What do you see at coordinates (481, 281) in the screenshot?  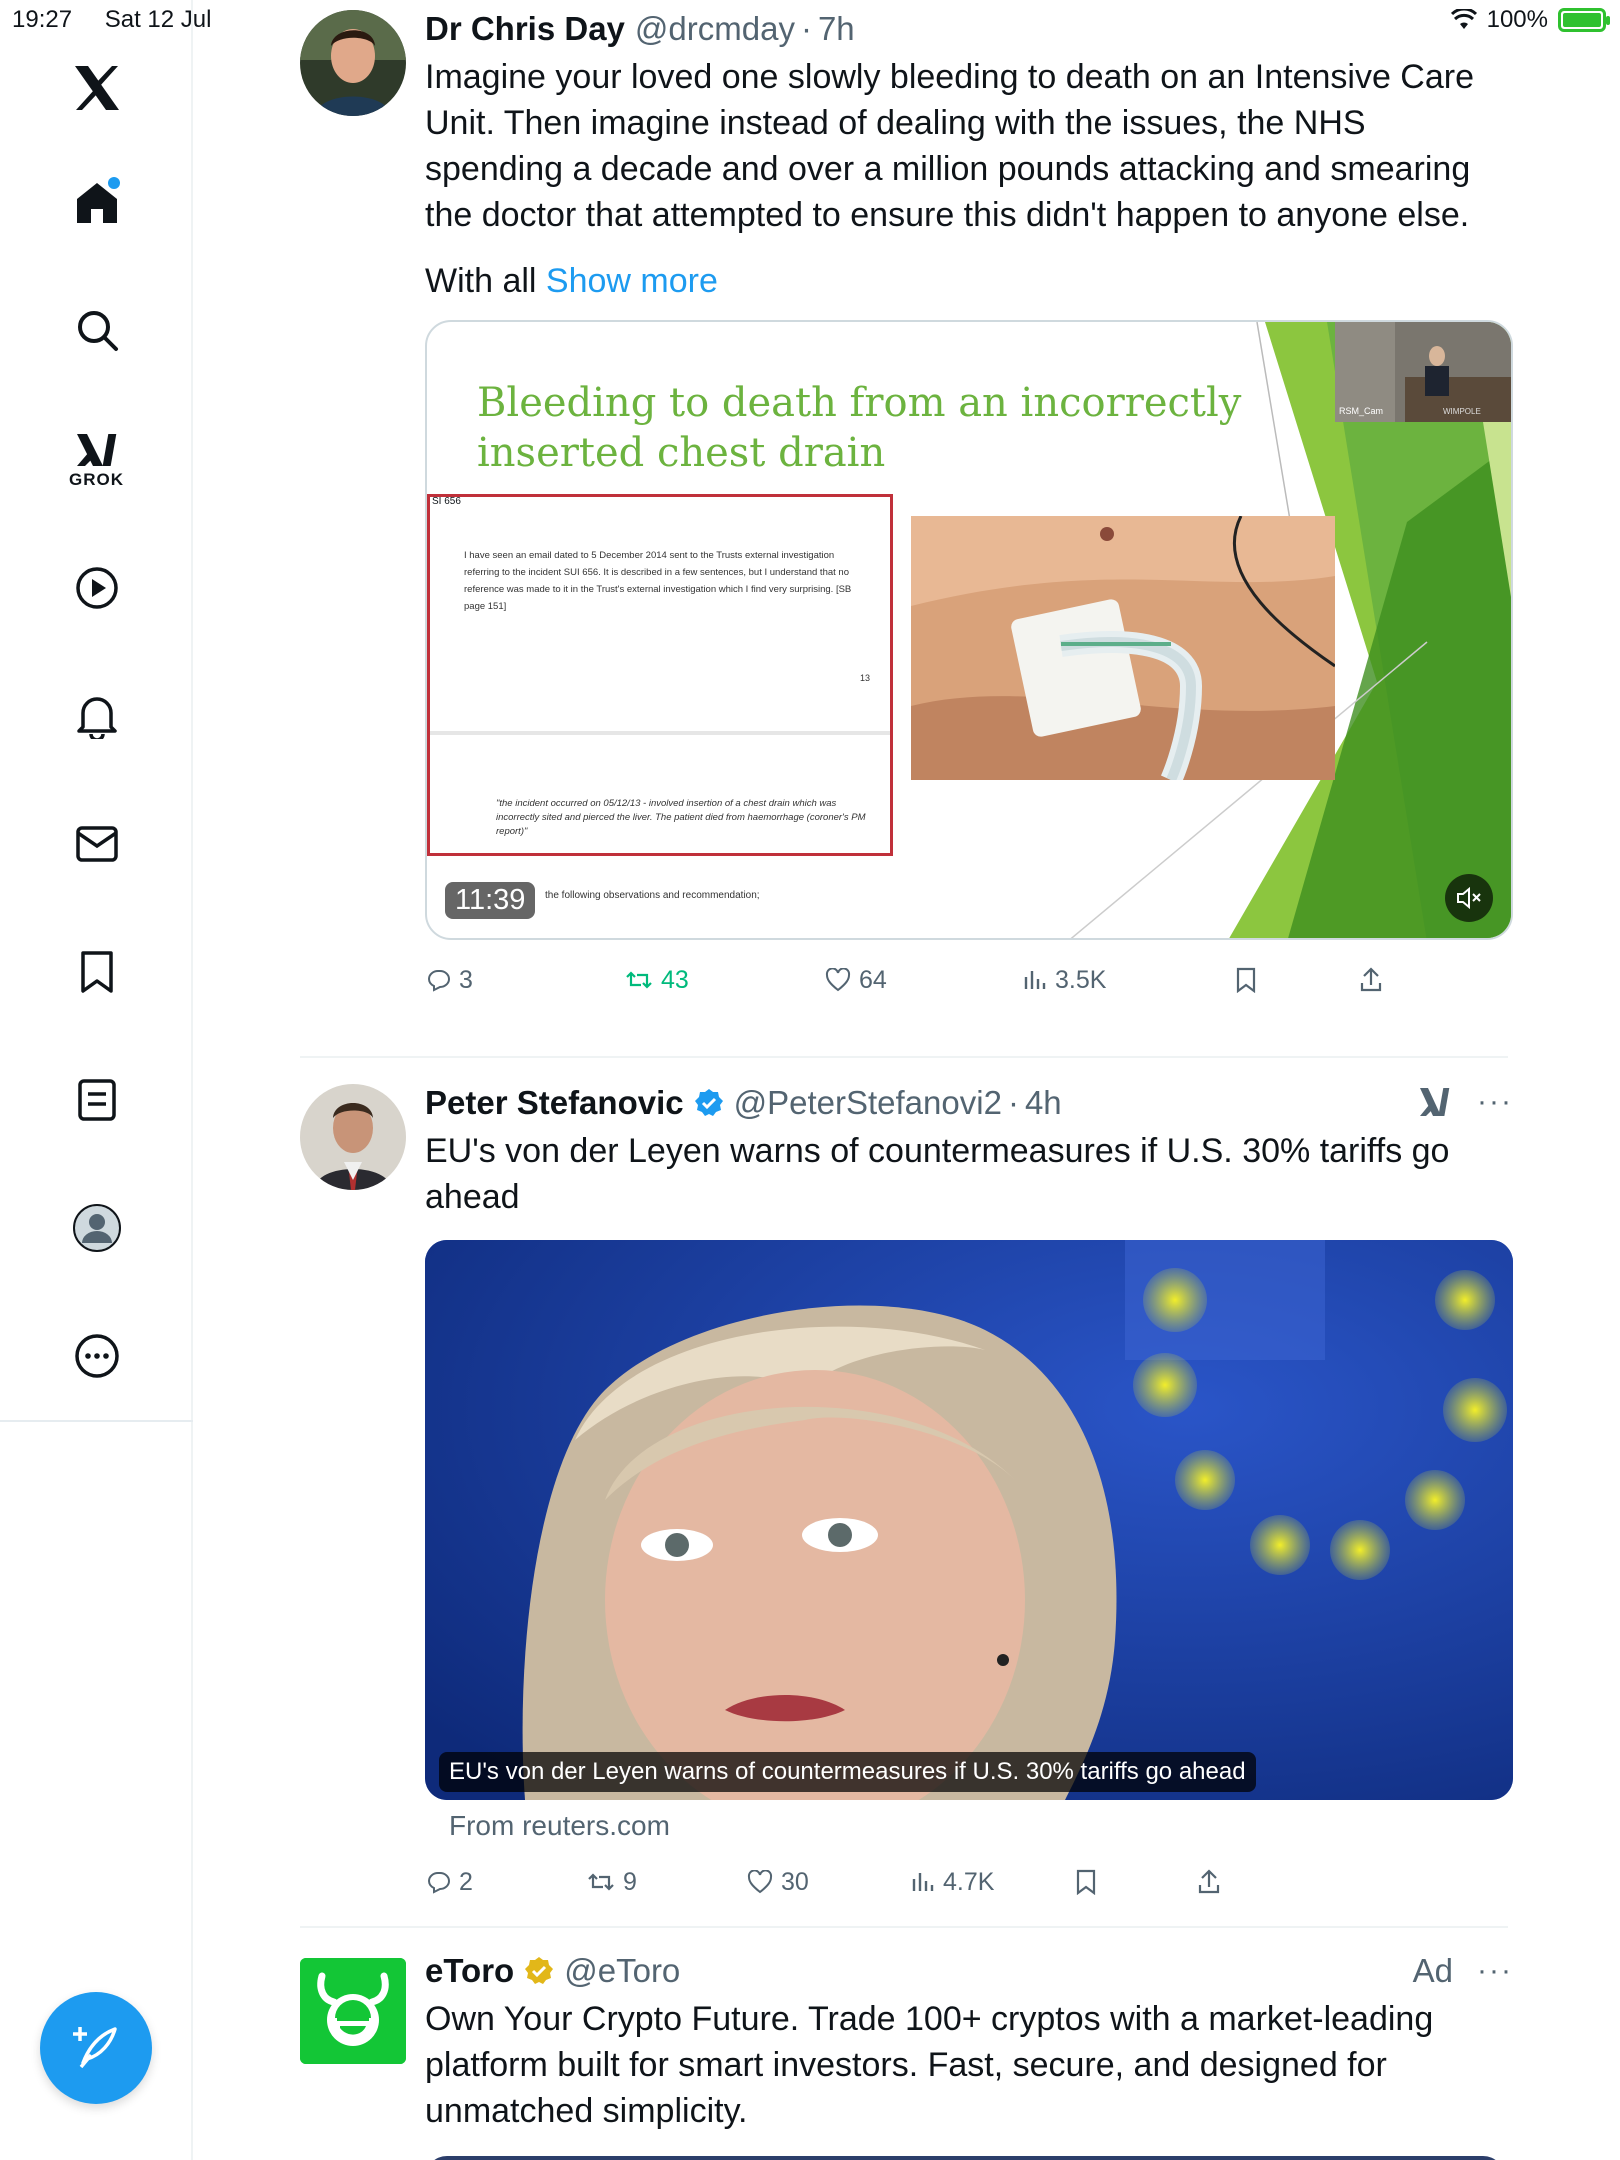 I see `tweet-text-tail: With all` at bounding box center [481, 281].